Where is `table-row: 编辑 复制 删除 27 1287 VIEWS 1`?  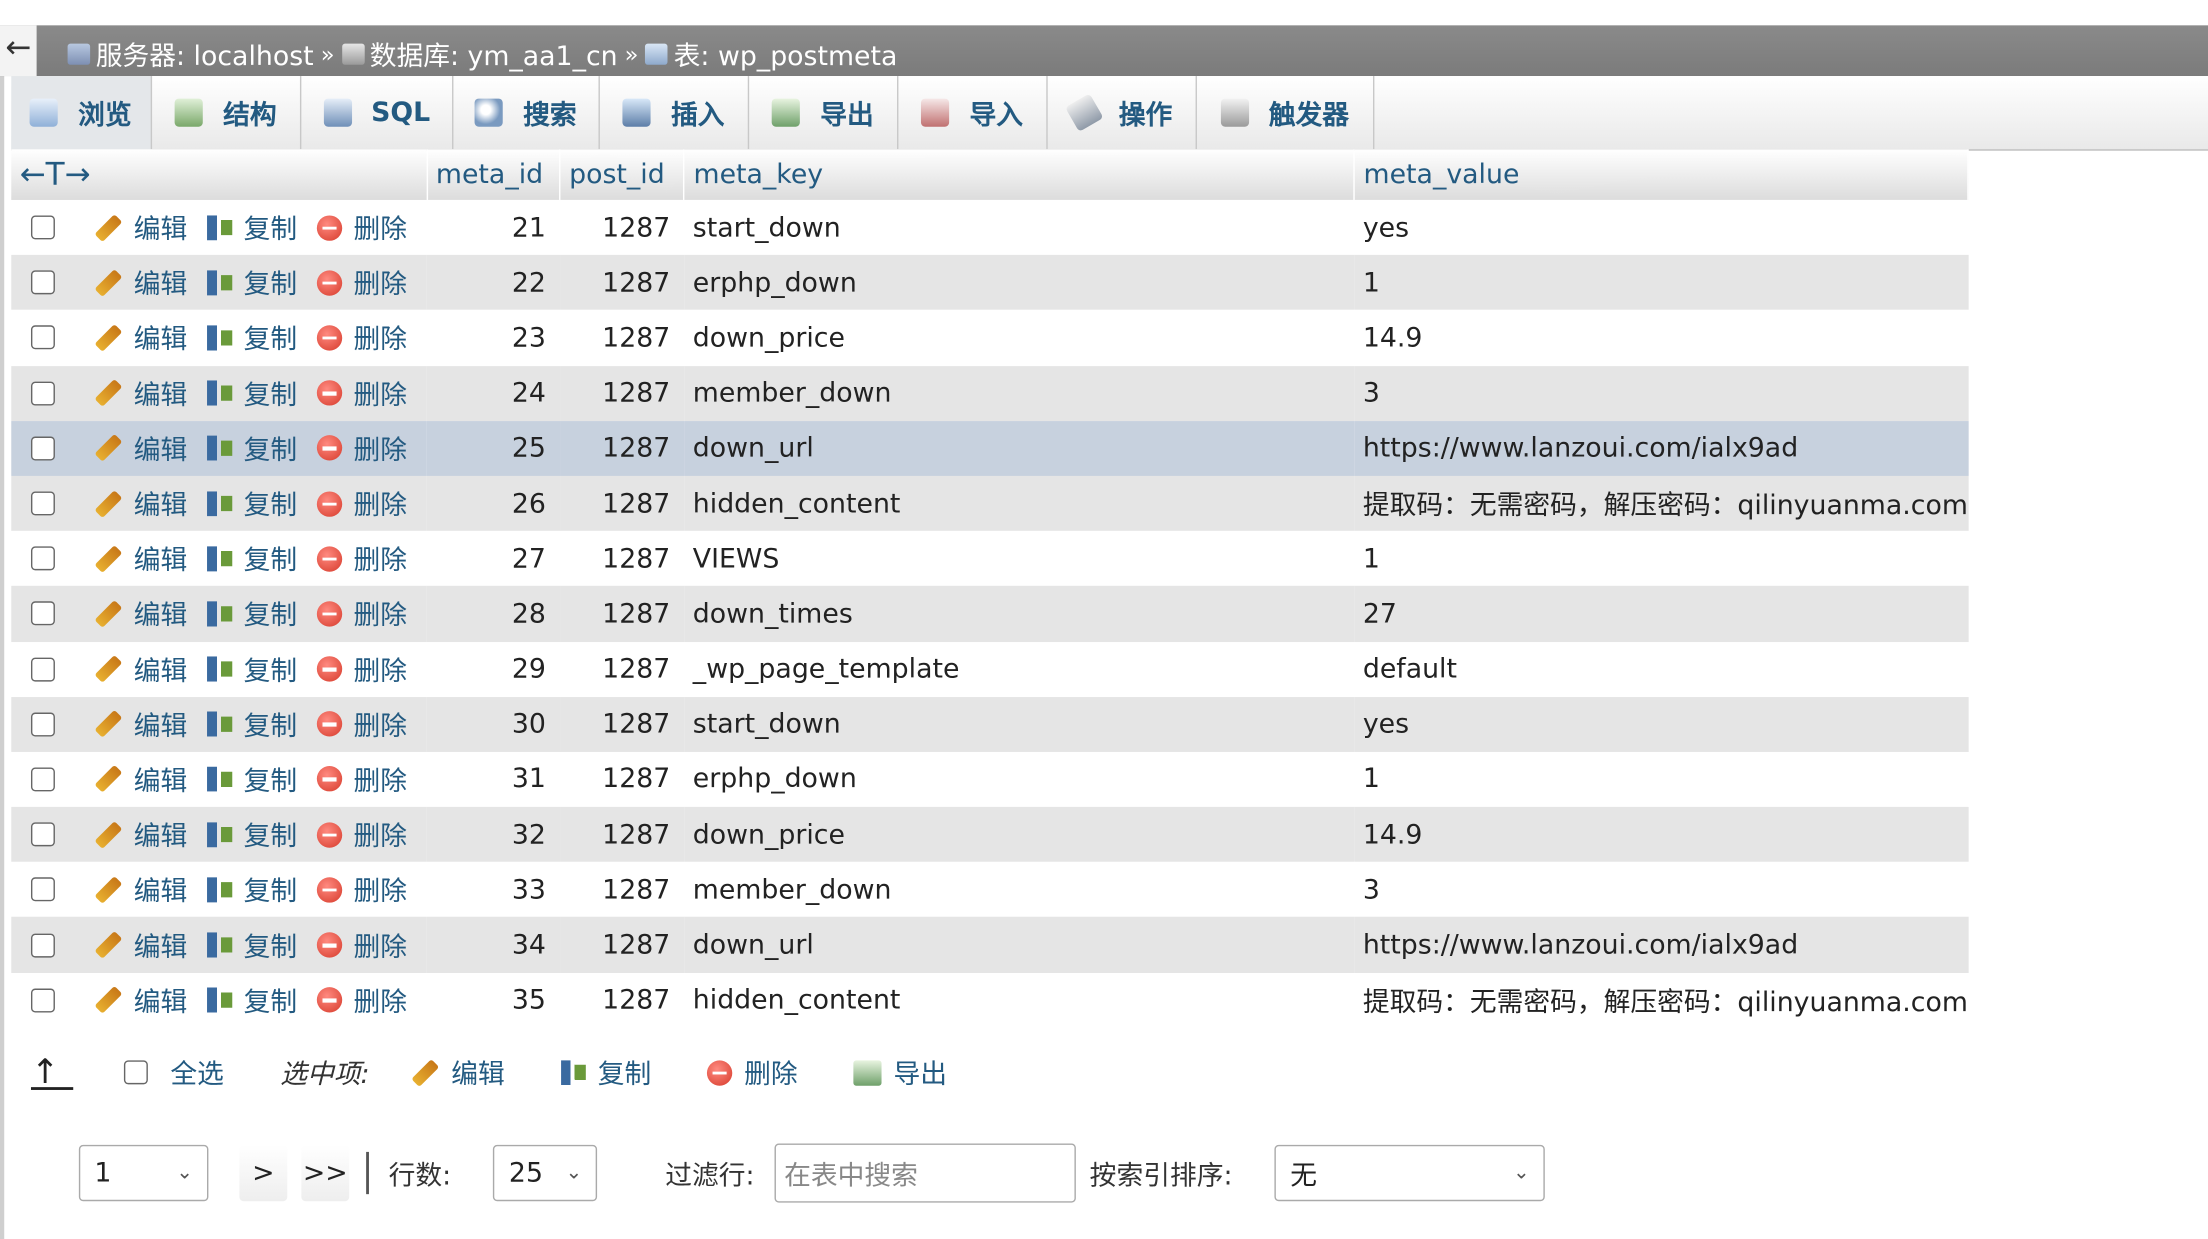
table-row: 编辑 复制 删除 27 1287 VIEWS 1 is located at coordinates (989, 559).